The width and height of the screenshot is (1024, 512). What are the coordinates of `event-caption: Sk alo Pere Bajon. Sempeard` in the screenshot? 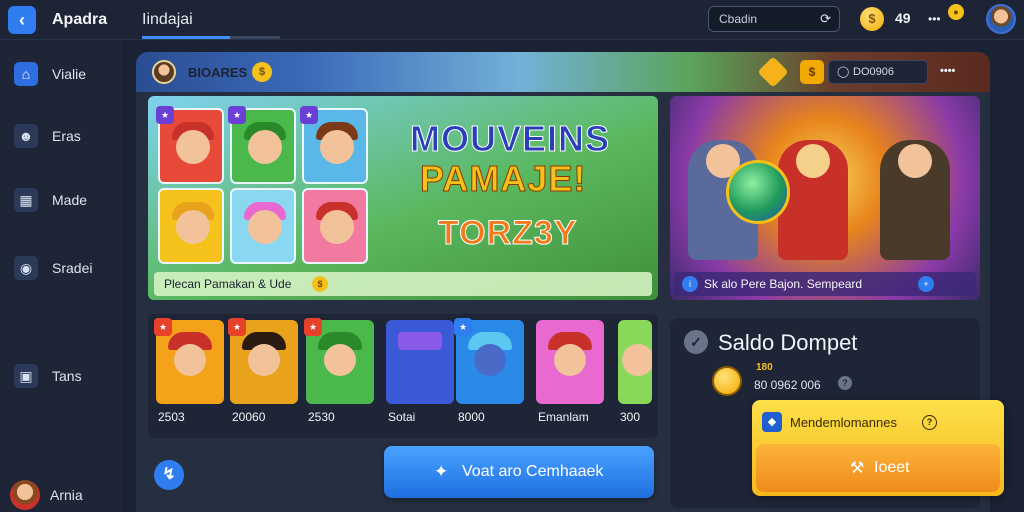 It's located at (783, 284).